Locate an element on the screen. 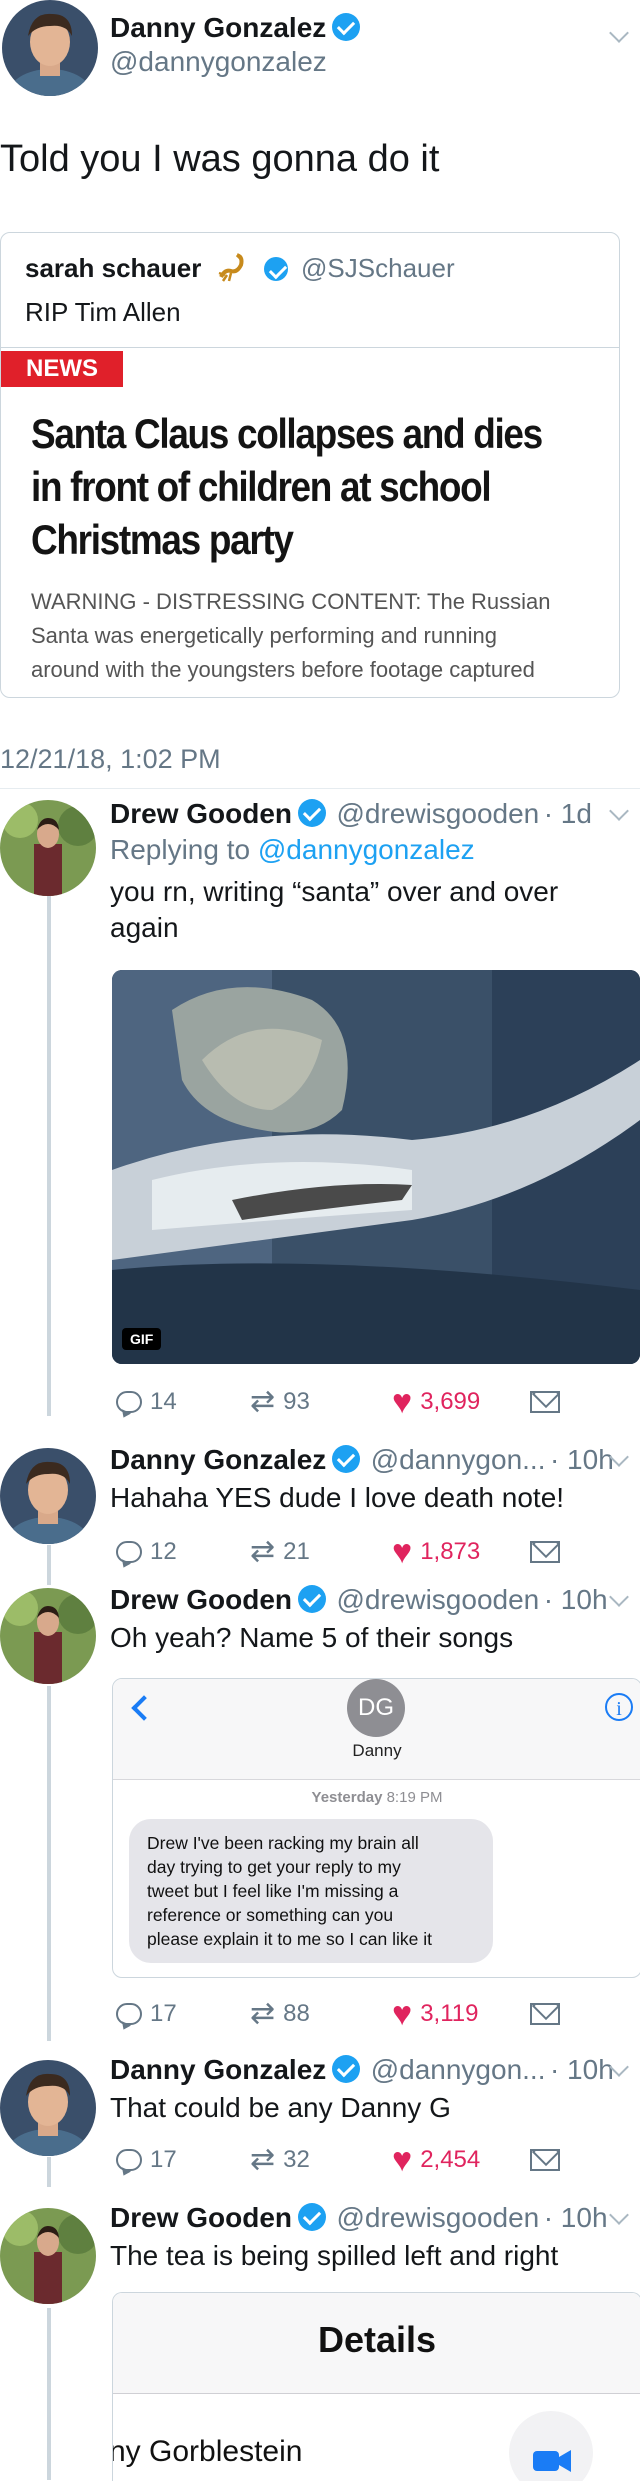  gif-badge: GIF is located at coordinates (142, 1339).